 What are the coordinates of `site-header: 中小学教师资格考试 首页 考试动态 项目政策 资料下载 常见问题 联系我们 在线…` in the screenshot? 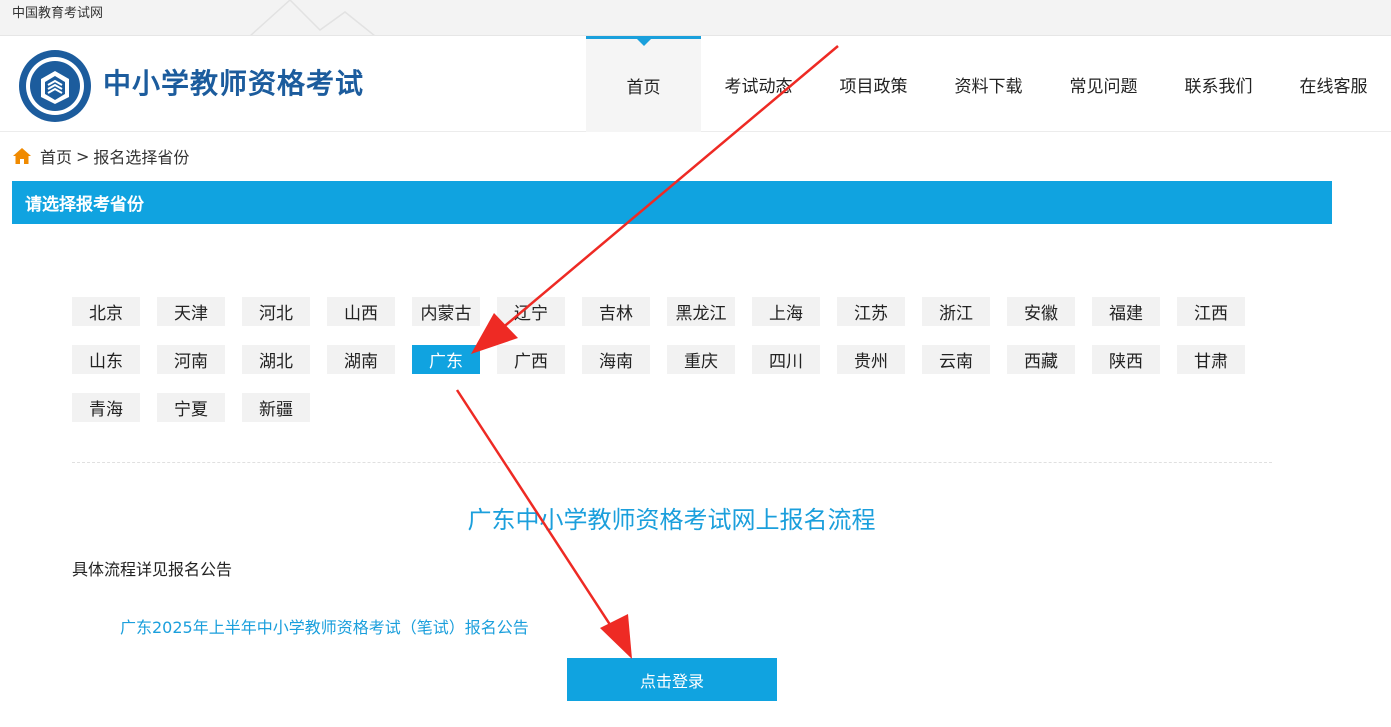 It's located at (695, 84).